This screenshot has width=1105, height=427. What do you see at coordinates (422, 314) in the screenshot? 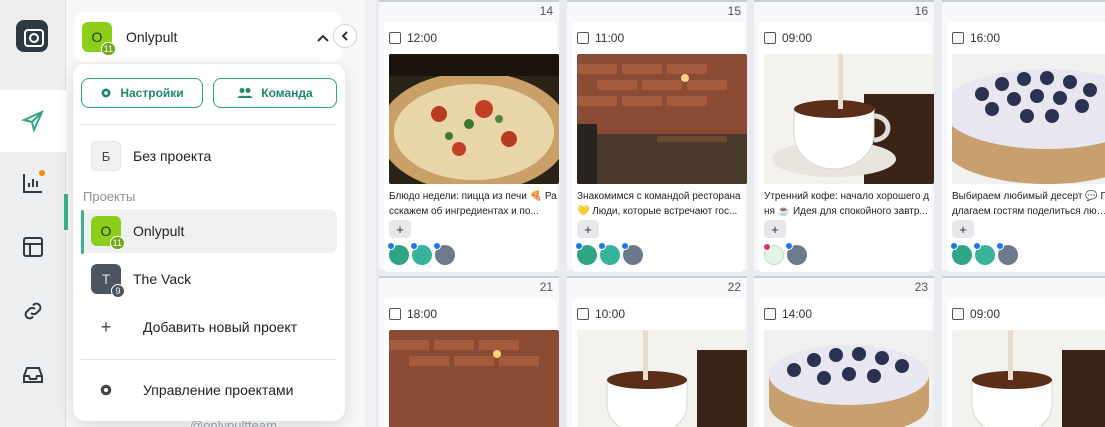
I see `post-time: 18:00` at bounding box center [422, 314].